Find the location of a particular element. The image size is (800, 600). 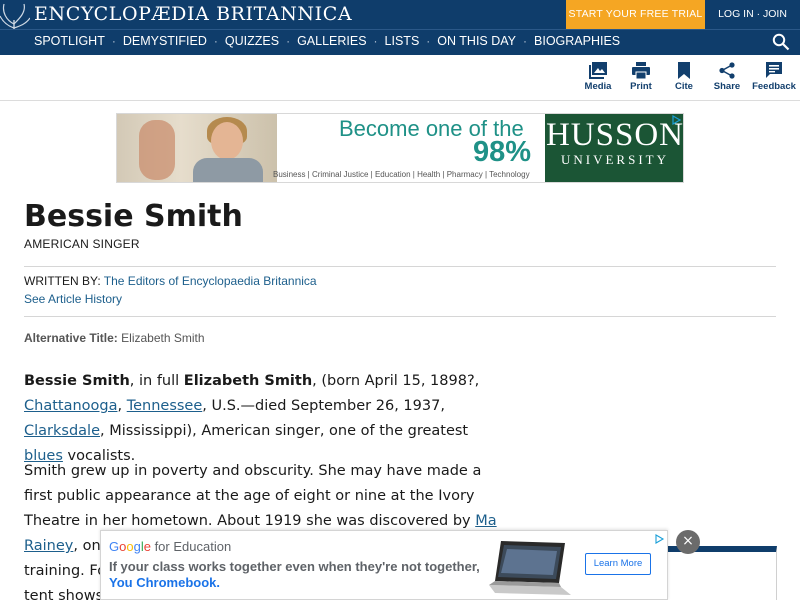

ad-close-icon is located at coordinates (659, 539).